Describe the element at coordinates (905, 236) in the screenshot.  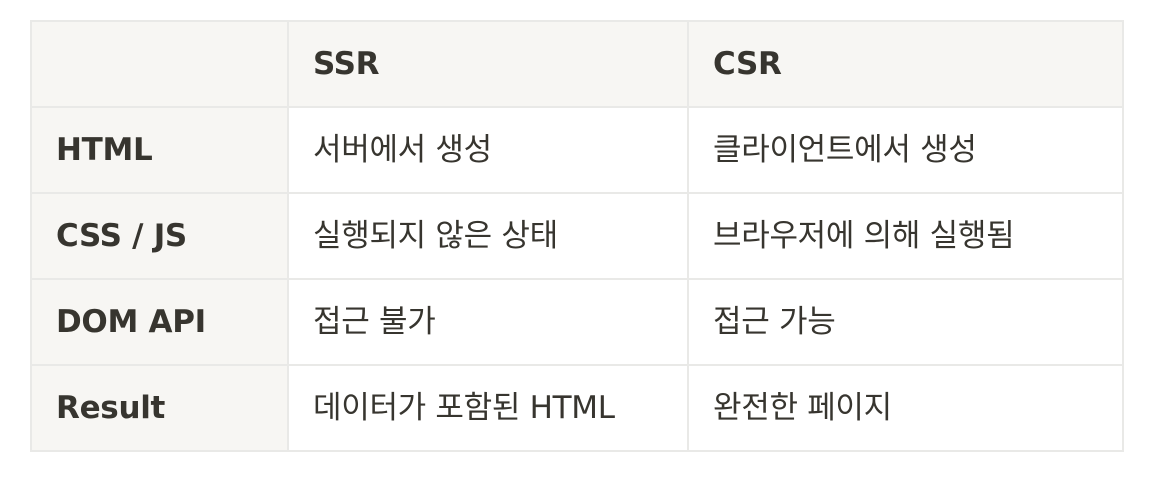
I see `cell-css-js-csr: 브라우저에 의해 실행됨` at that location.